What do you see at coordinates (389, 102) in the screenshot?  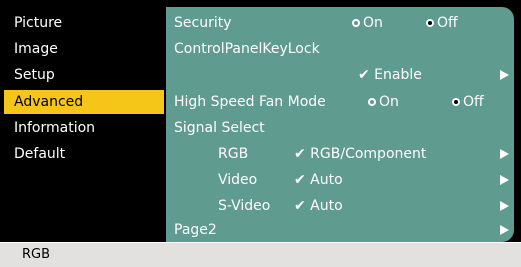 I see `fan-on-label: On` at bounding box center [389, 102].